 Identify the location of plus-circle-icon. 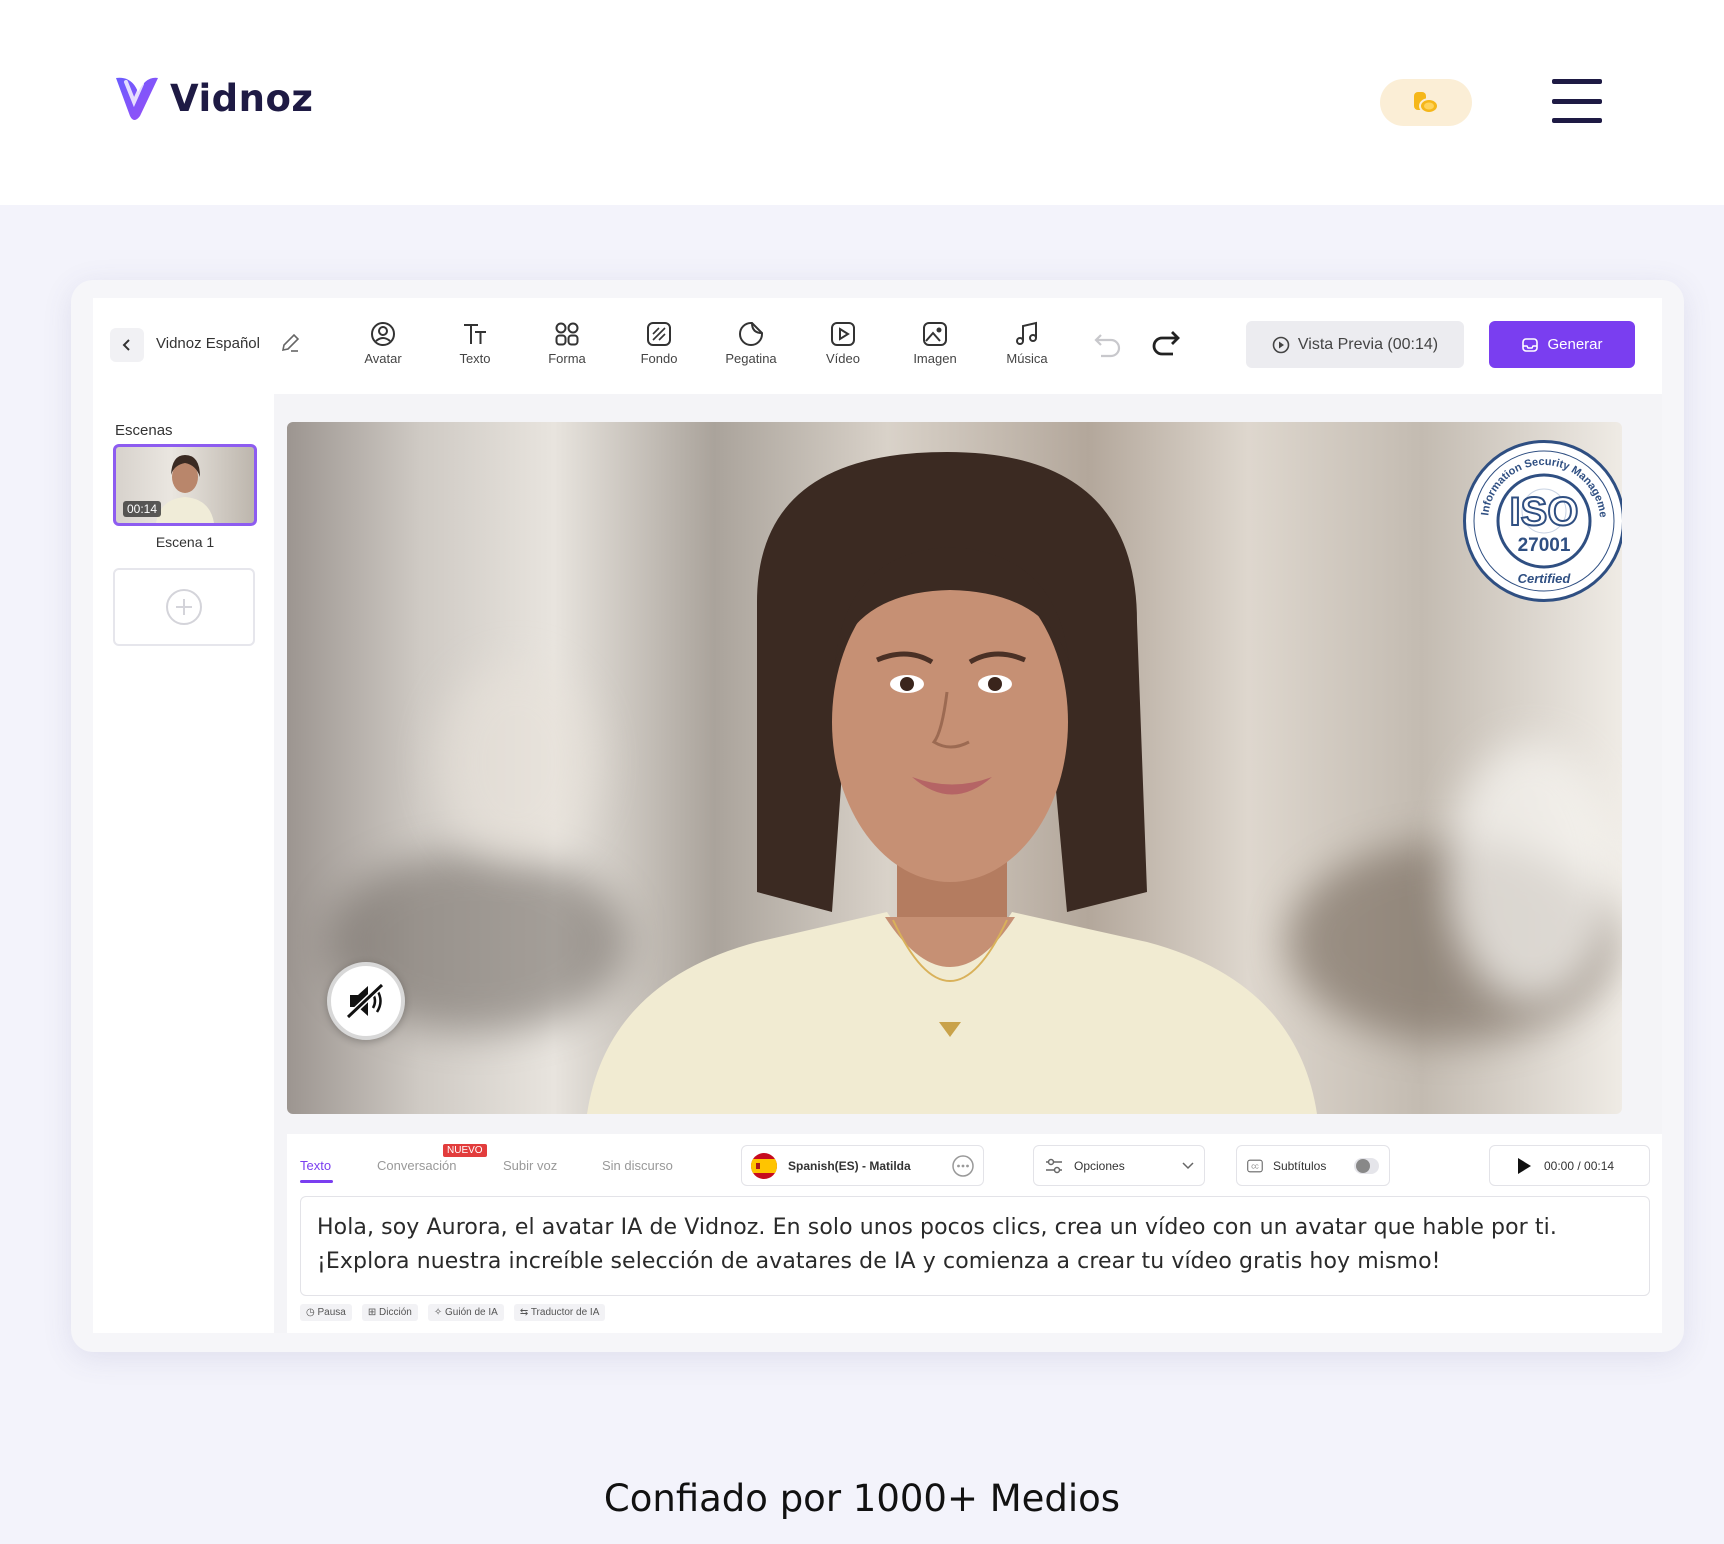
(184, 607).